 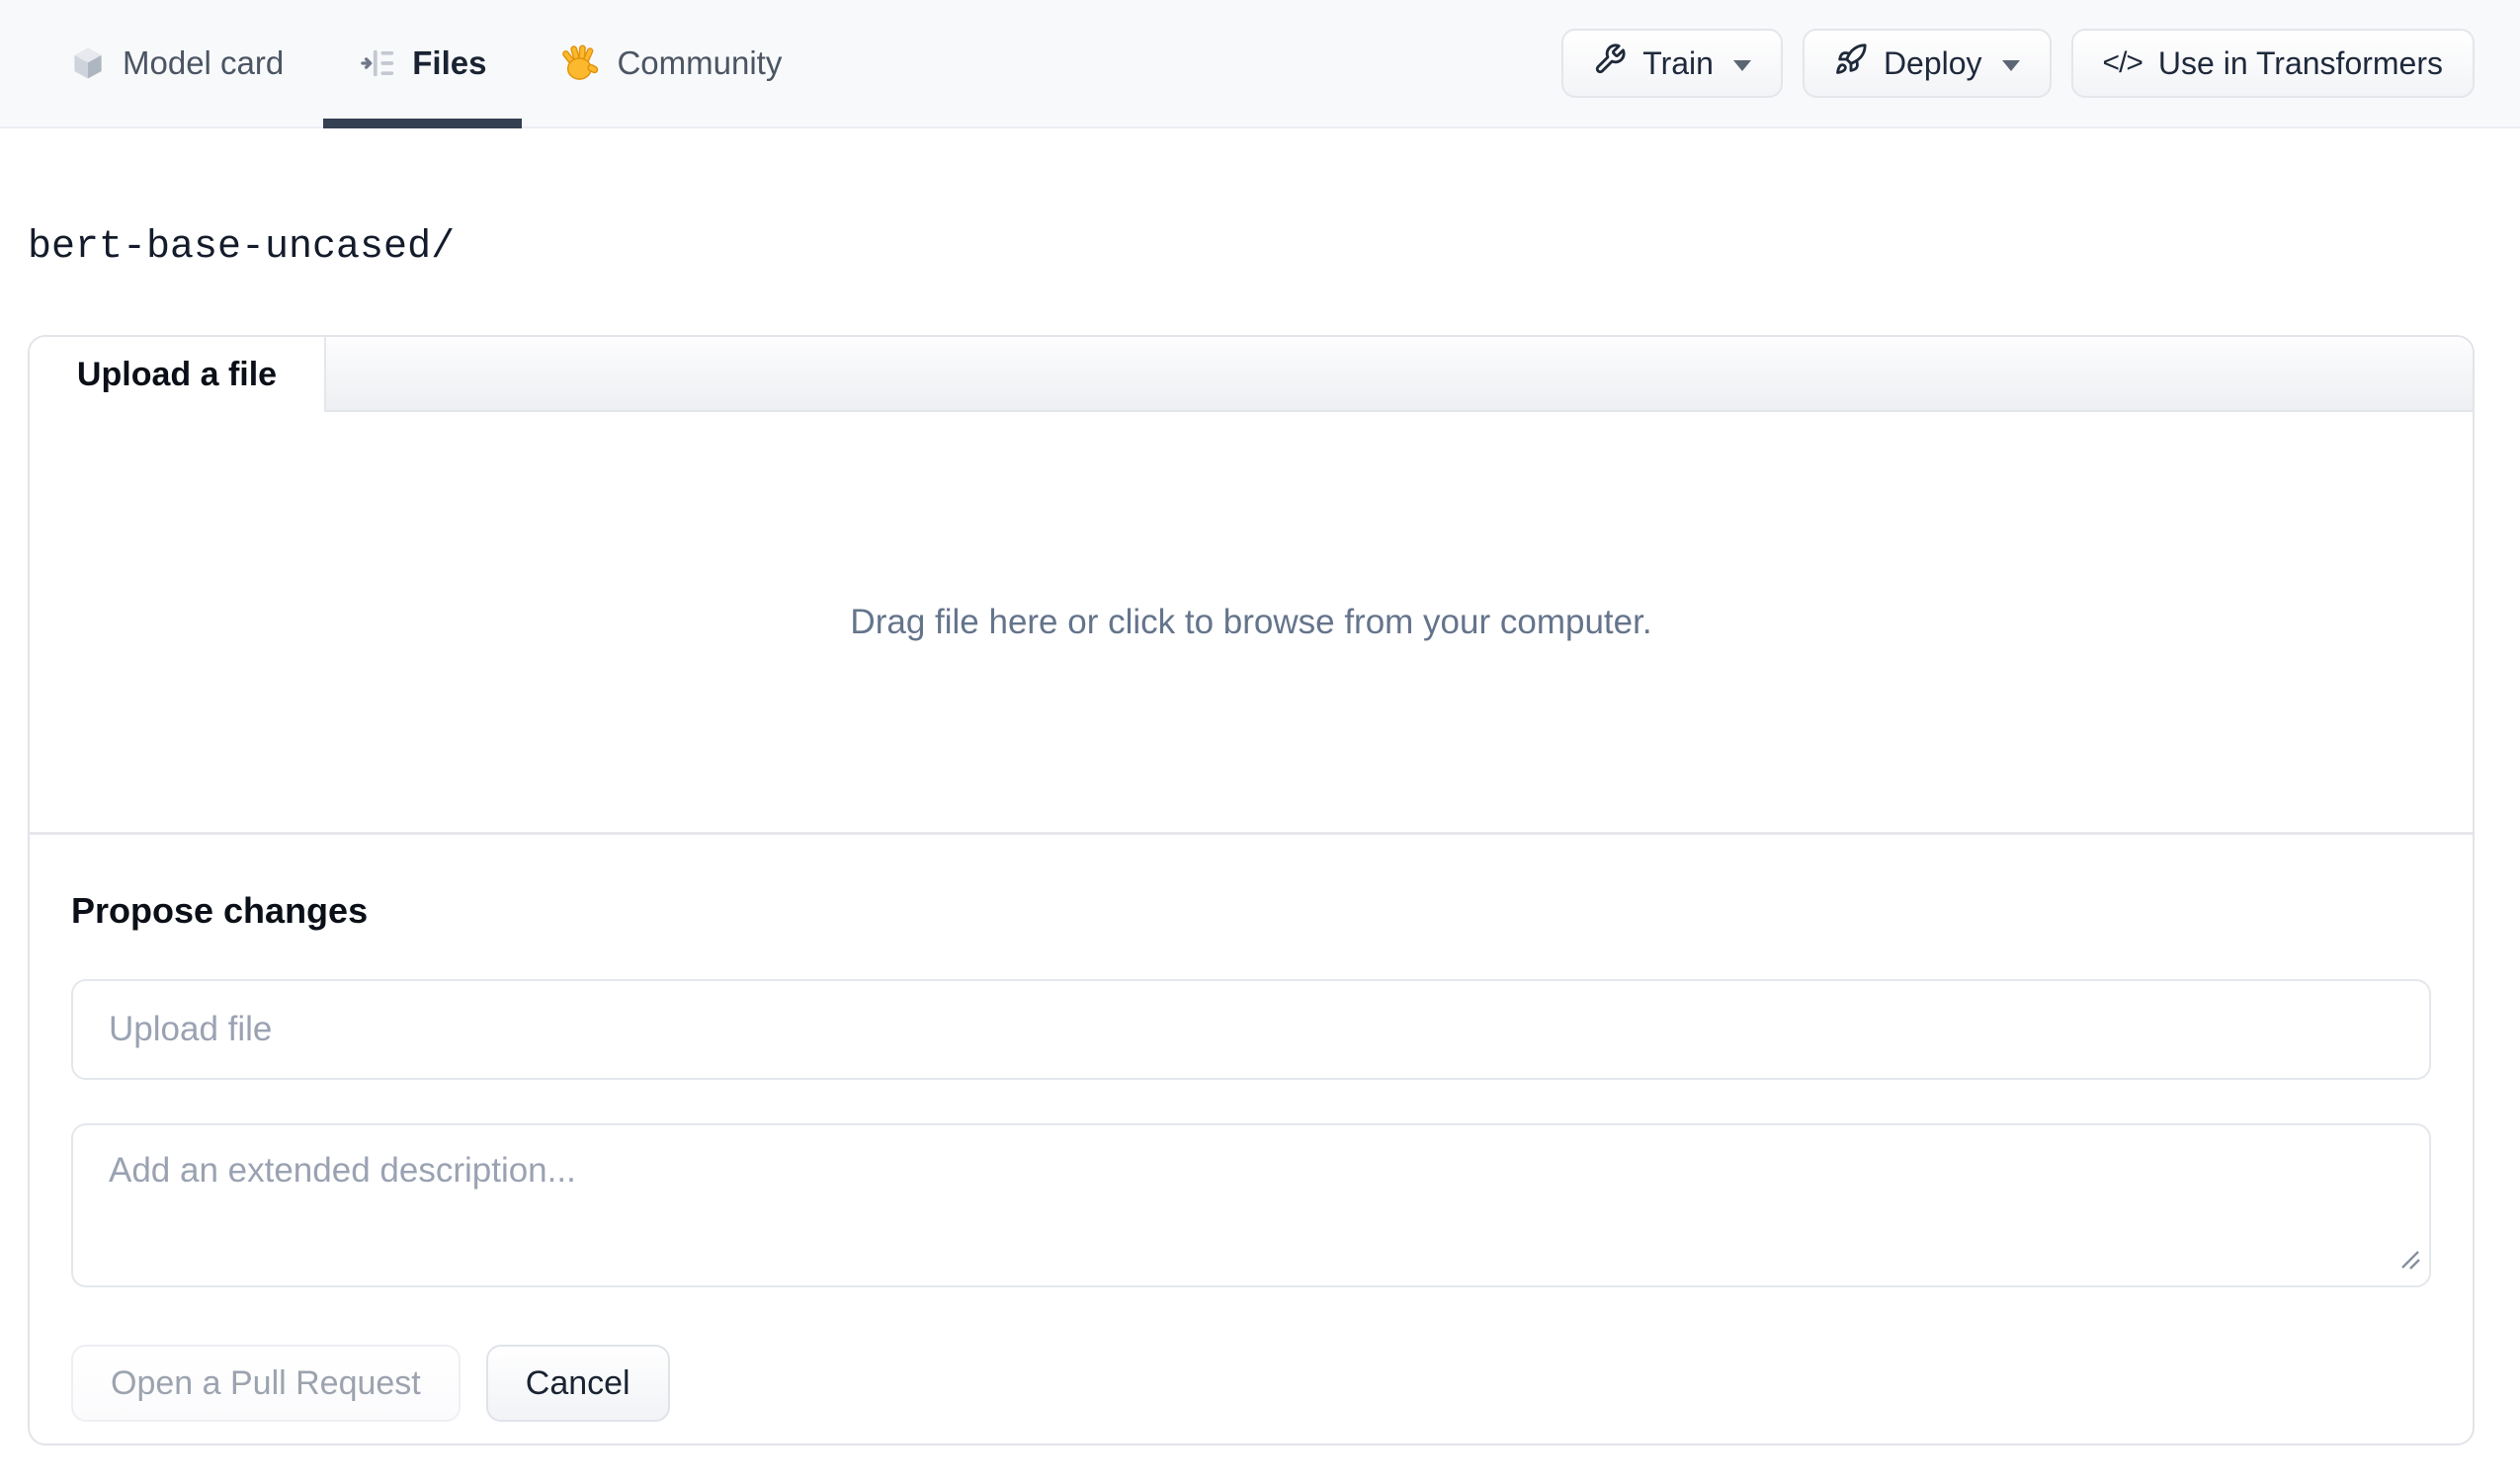 What do you see at coordinates (266, 1383) in the screenshot?
I see `open-pull-request-button: Open a Pull Request` at bounding box center [266, 1383].